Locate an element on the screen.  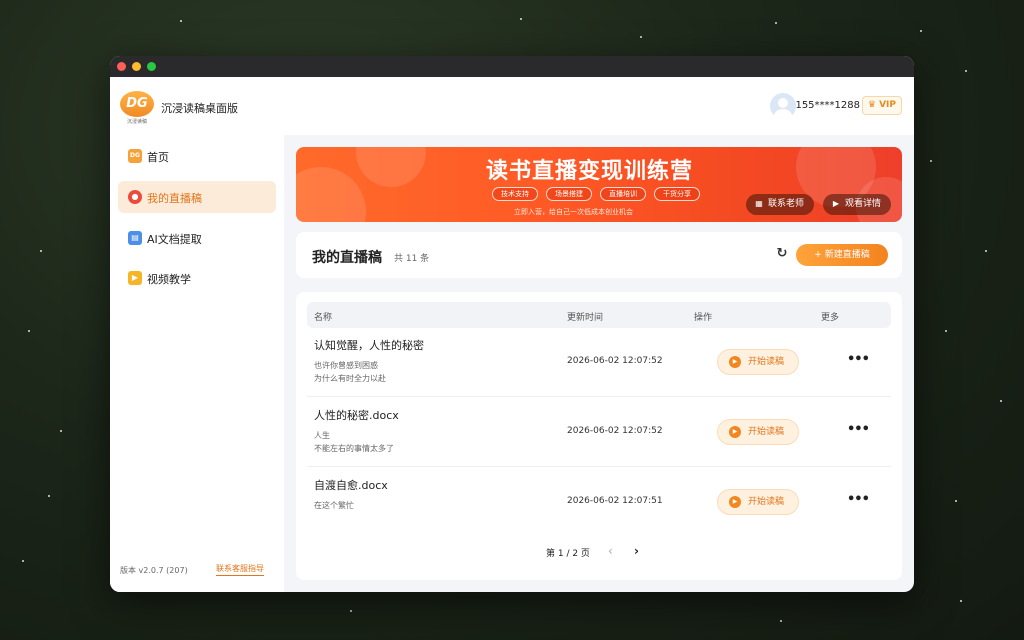
table-header: 名称 更新时间 操作 更多 is located at coordinates (599, 315).